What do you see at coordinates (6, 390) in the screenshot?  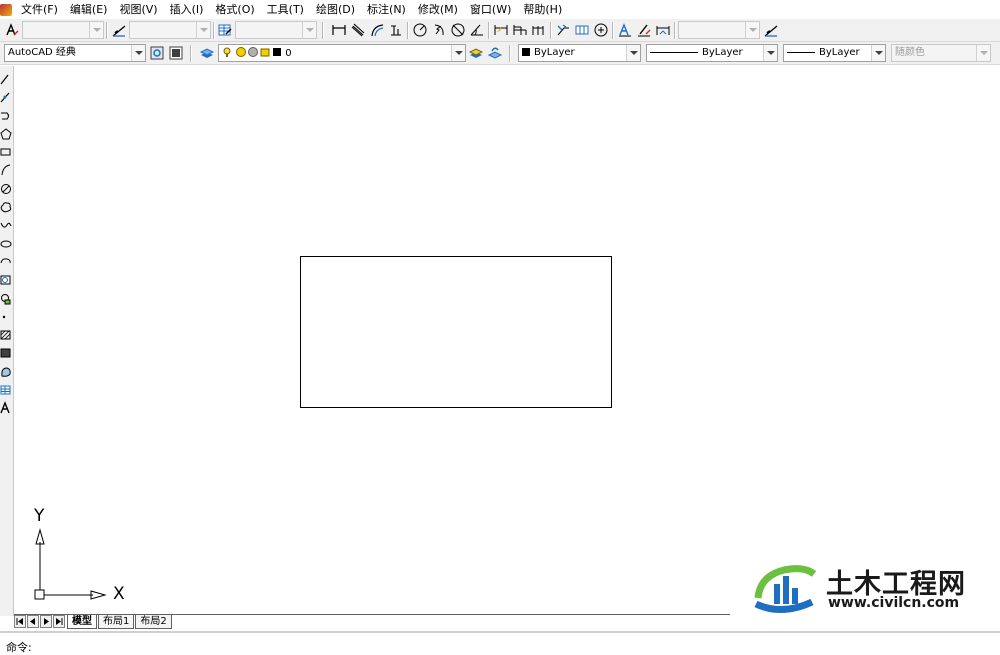 I see `table-icon` at bounding box center [6, 390].